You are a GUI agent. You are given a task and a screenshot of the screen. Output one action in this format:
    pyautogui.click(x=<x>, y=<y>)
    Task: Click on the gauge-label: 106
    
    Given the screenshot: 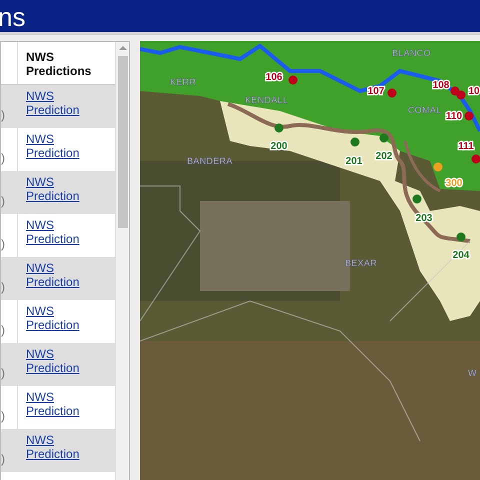 What is the action you would take?
    pyautogui.click(x=274, y=77)
    